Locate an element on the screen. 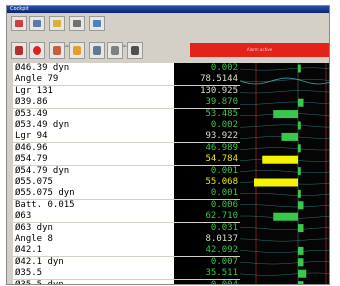 This screenshot has width=340, height=286. settings-button is located at coordinates (77, 23).